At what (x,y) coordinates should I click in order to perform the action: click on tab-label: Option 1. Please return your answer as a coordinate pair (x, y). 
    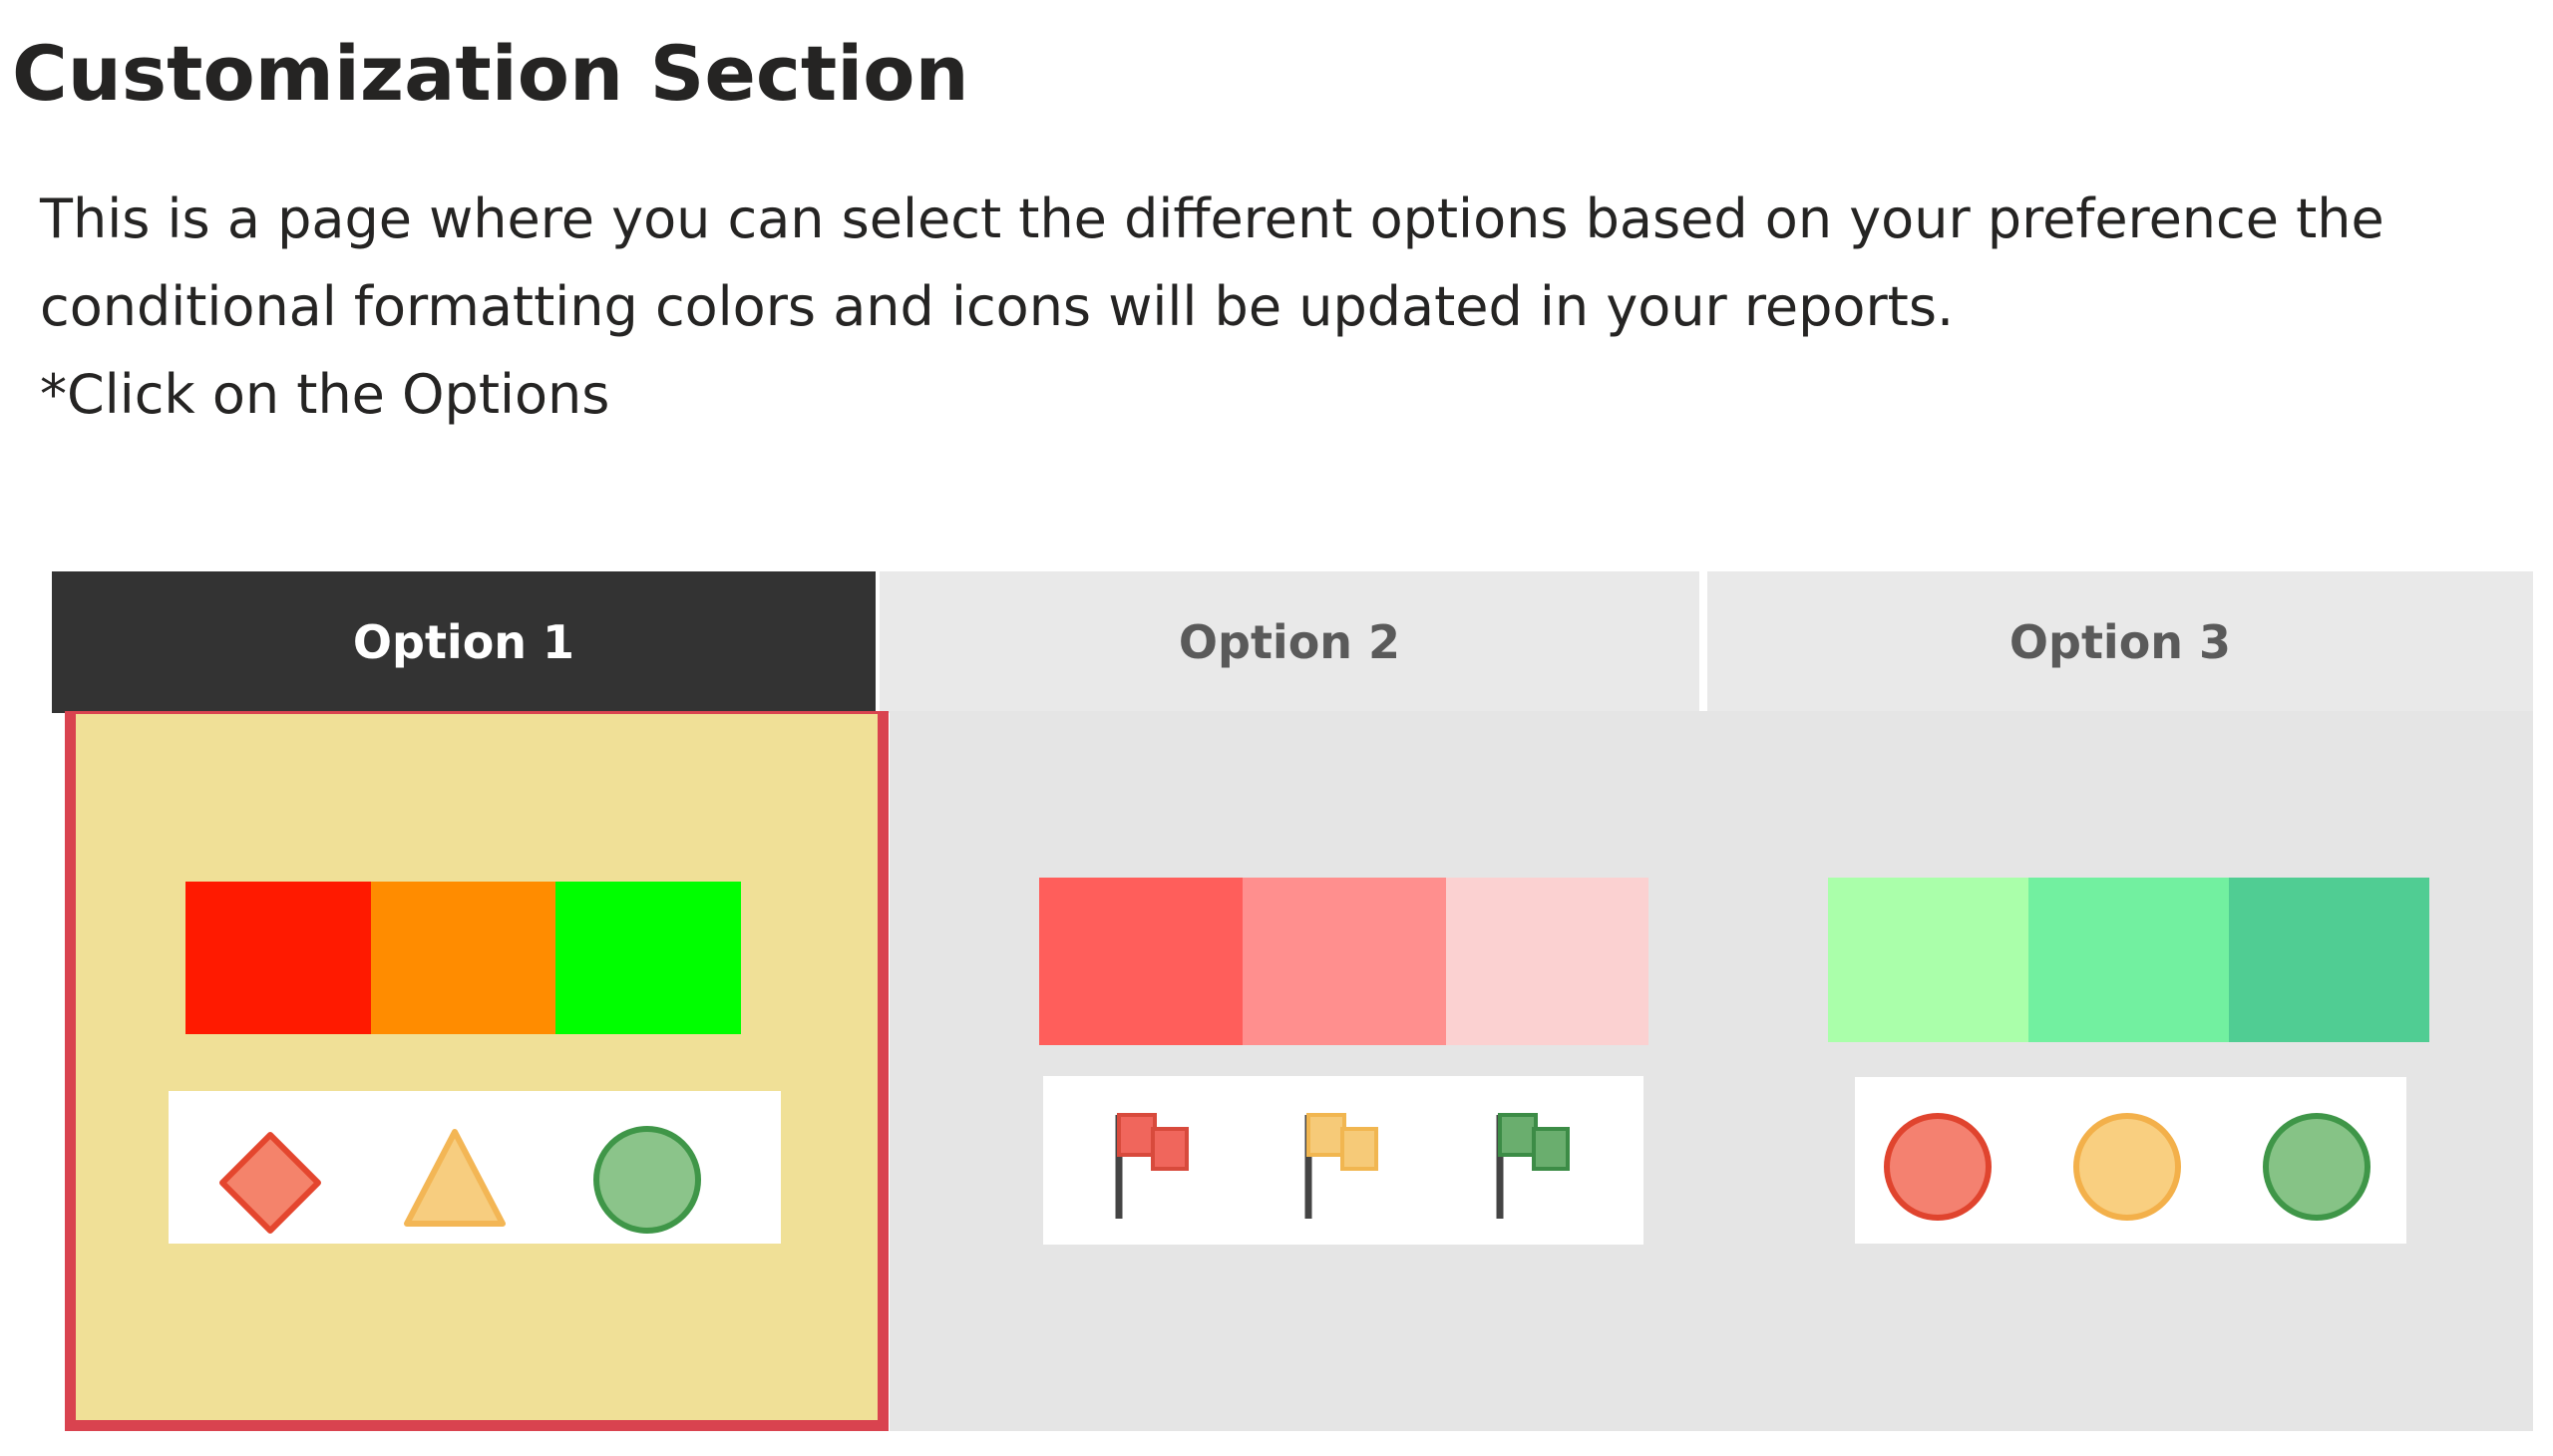
    Looking at the image, I should click on (464, 642).